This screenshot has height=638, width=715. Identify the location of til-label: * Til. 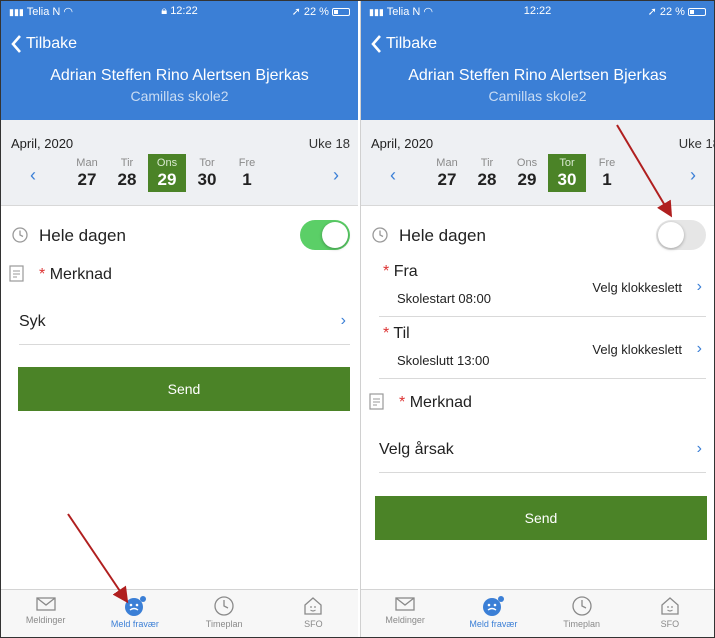
(396, 333).